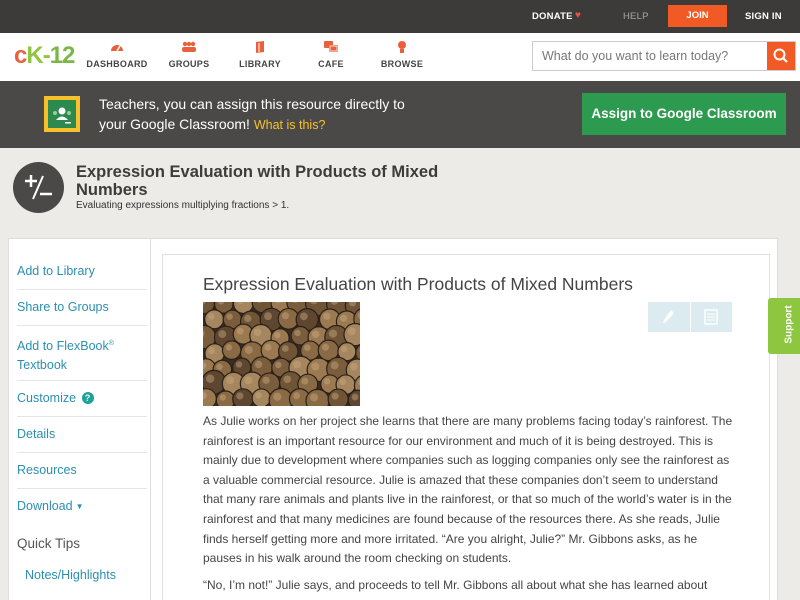  What do you see at coordinates (174, 124) in the screenshot?
I see `banner-text-line2-main: your Google Classroom!` at bounding box center [174, 124].